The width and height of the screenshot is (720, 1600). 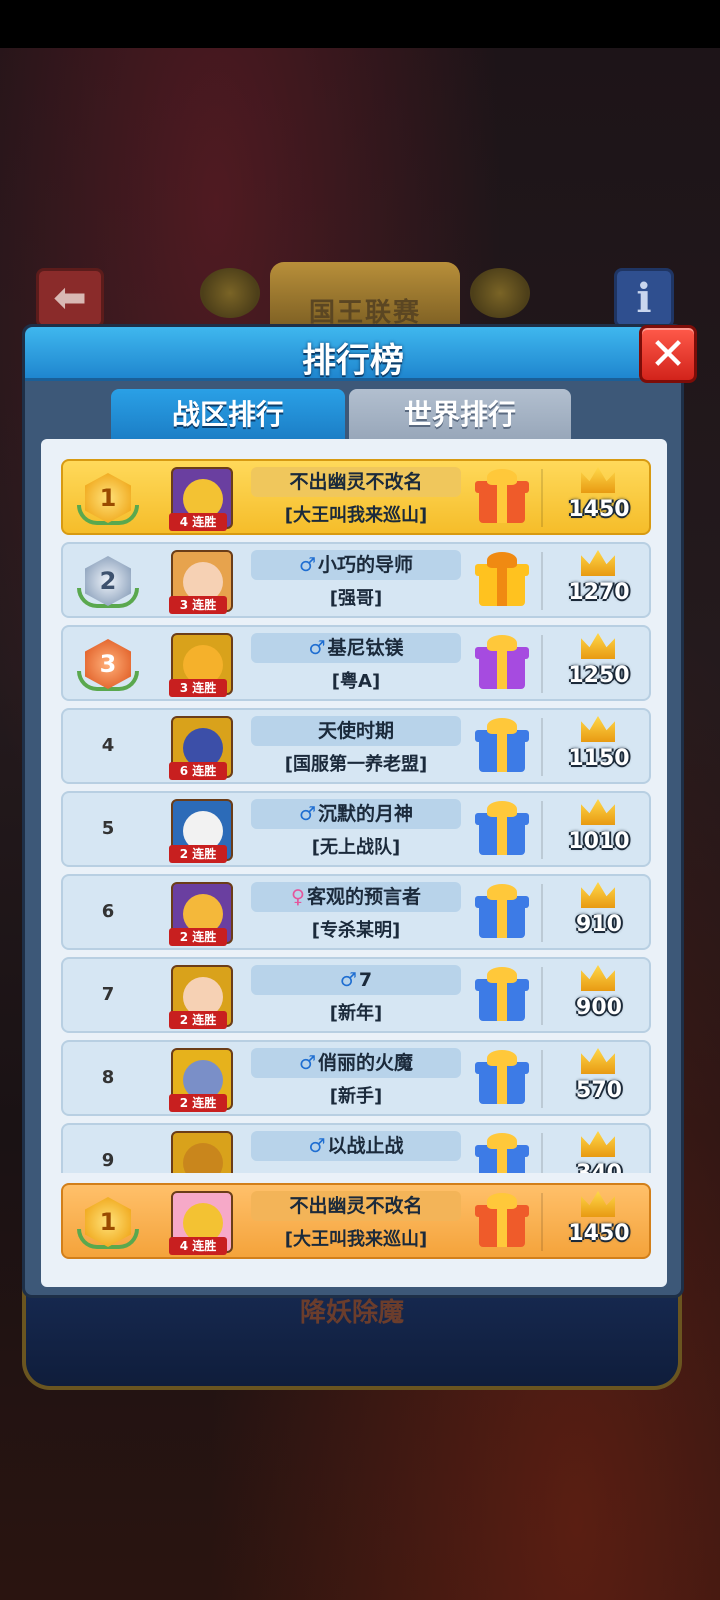 I want to click on info-button: i, so click(x=644, y=298).